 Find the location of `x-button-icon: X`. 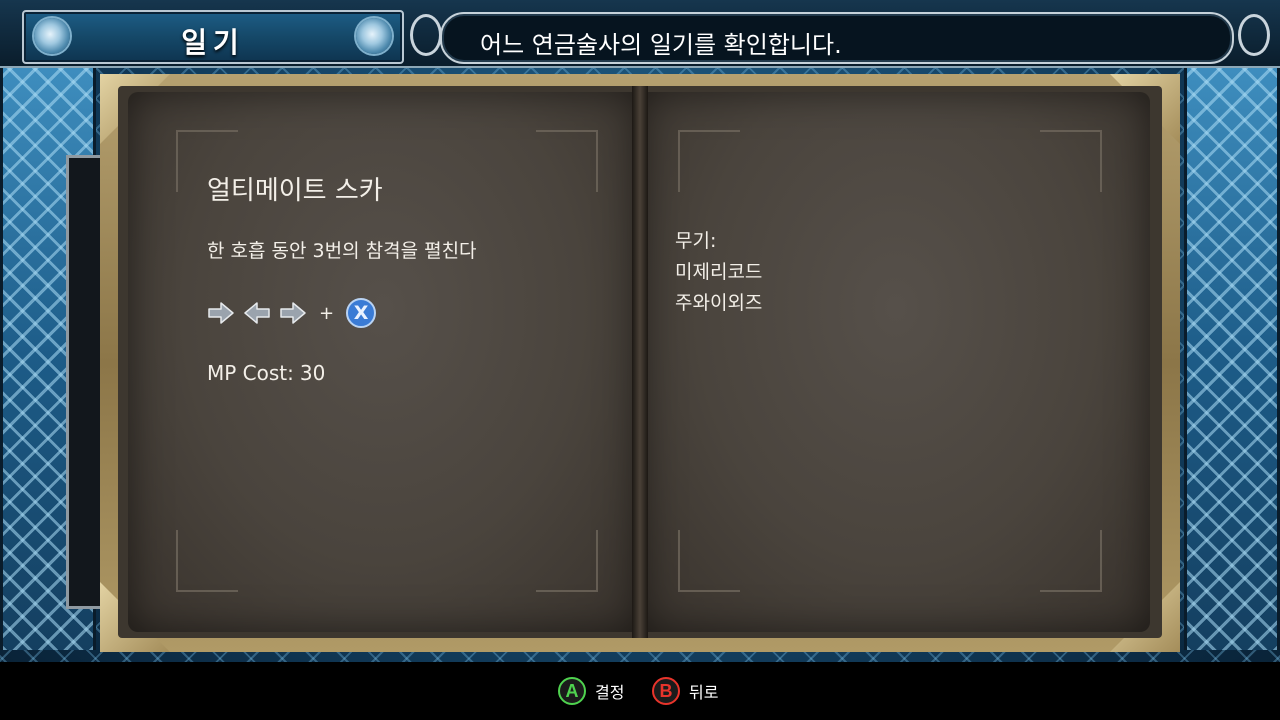

x-button-icon: X is located at coordinates (361, 313).